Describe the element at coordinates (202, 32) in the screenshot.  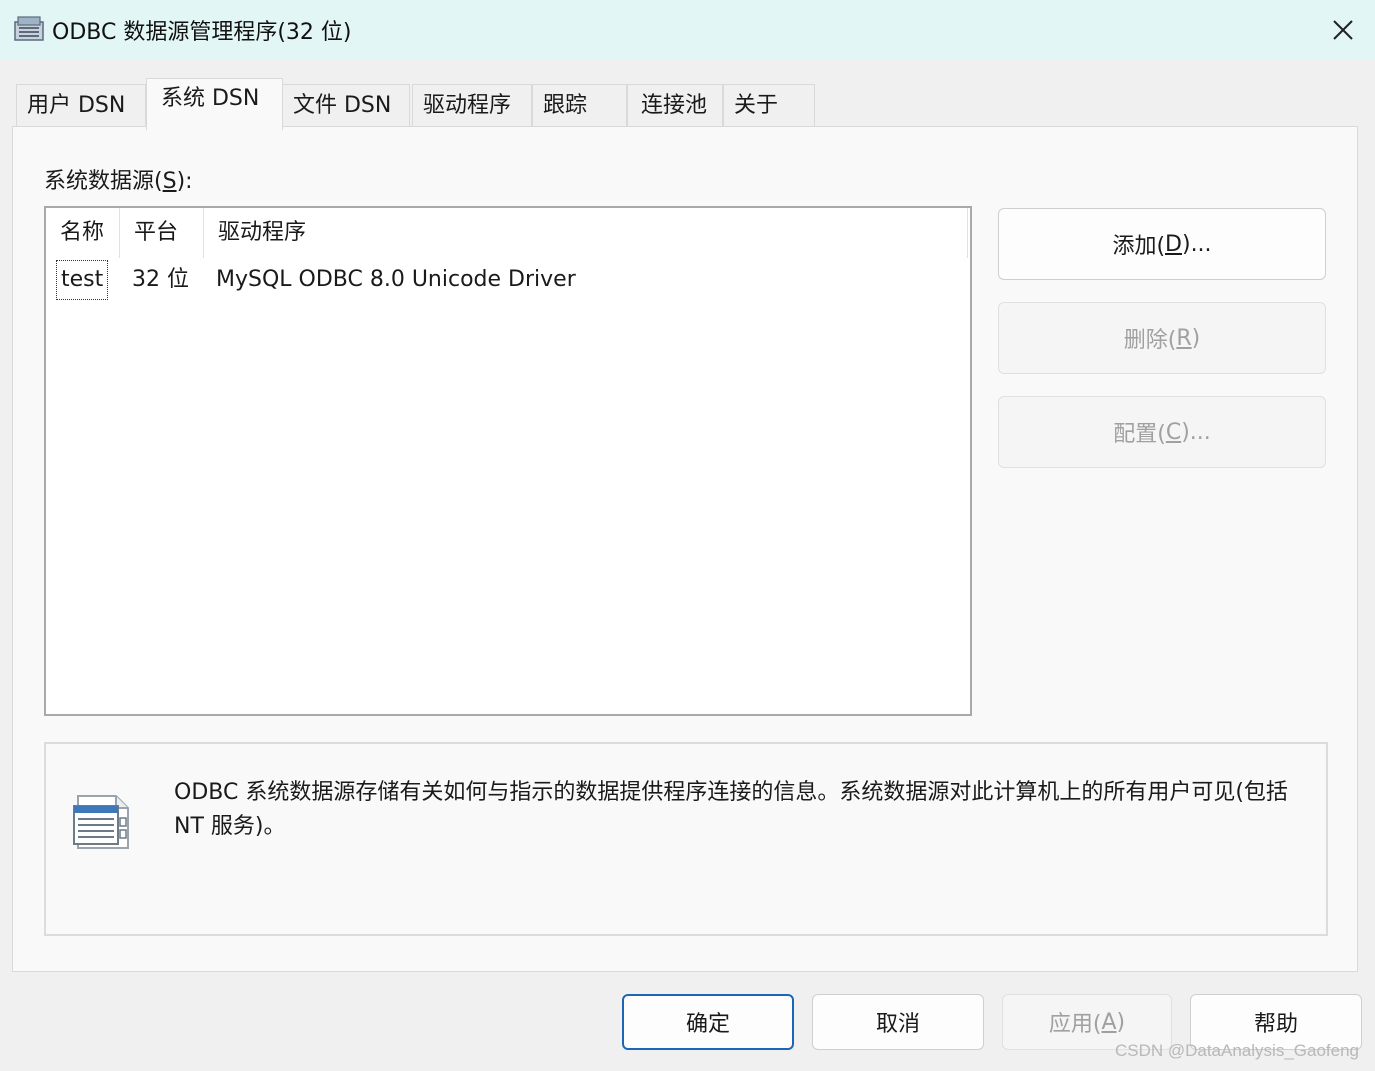
I see `window-title: ODBC 数据源管理程序(32 位)` at that location.